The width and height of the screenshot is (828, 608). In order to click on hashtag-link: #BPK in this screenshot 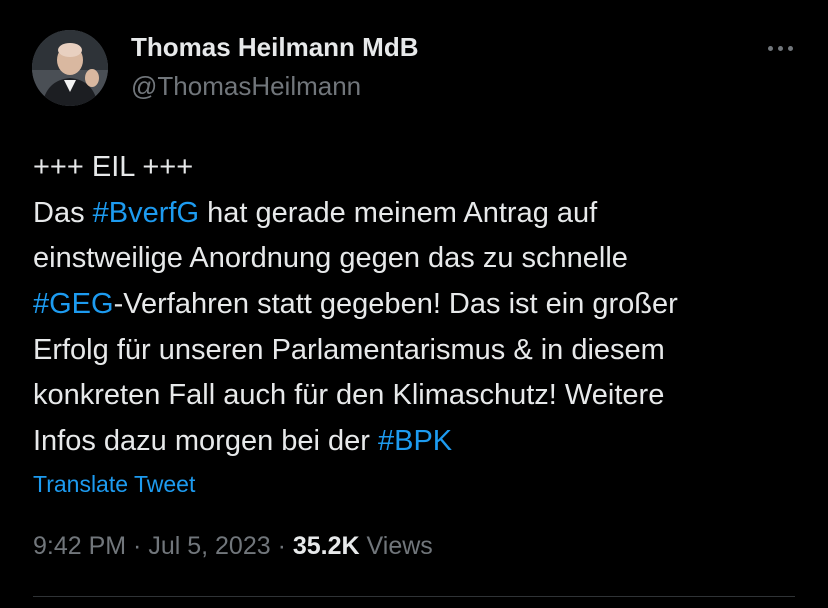, I will do `click(415, 441)`.